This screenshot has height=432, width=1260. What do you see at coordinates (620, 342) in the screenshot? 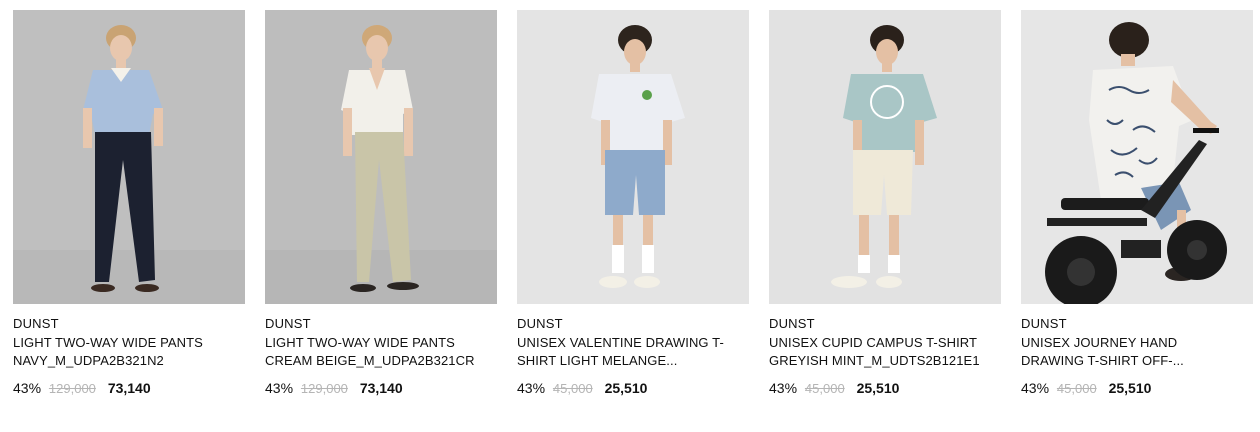
I see `product-name-line1: UNISEX VALENTINE DRAWING T-` at bounding box center [620, 342].